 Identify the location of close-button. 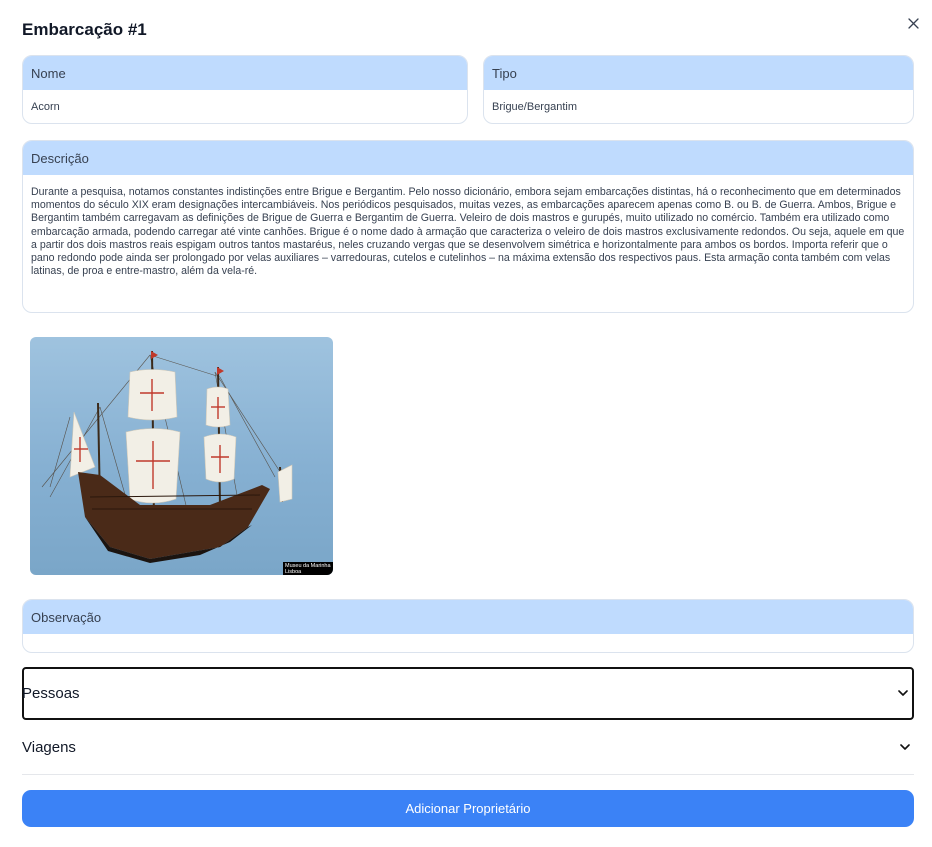
(913, 23).